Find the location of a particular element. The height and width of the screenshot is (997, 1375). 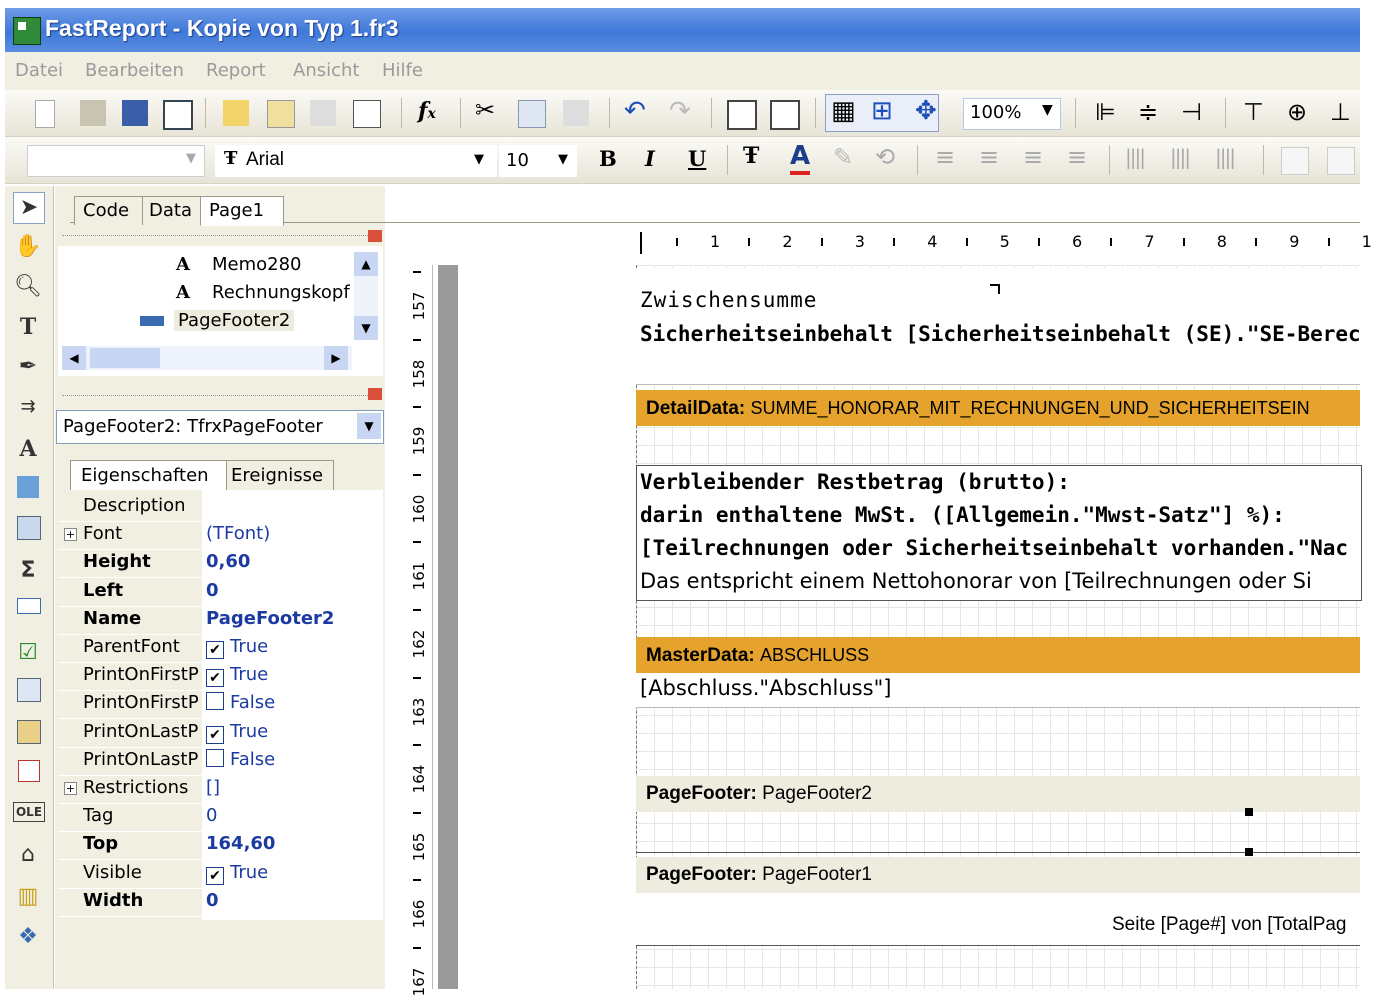

memo-zwischensumme: Zwischensumme is located at coordinates (728, 300).